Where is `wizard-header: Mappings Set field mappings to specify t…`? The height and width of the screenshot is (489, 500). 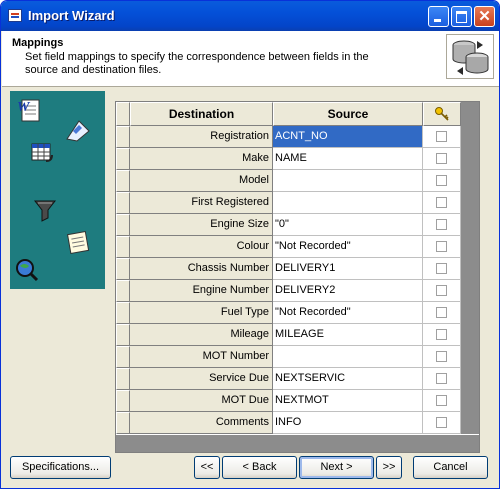 wizard-header: Mappings Set field mappings to specify t… is located at coordinates (250, 59).